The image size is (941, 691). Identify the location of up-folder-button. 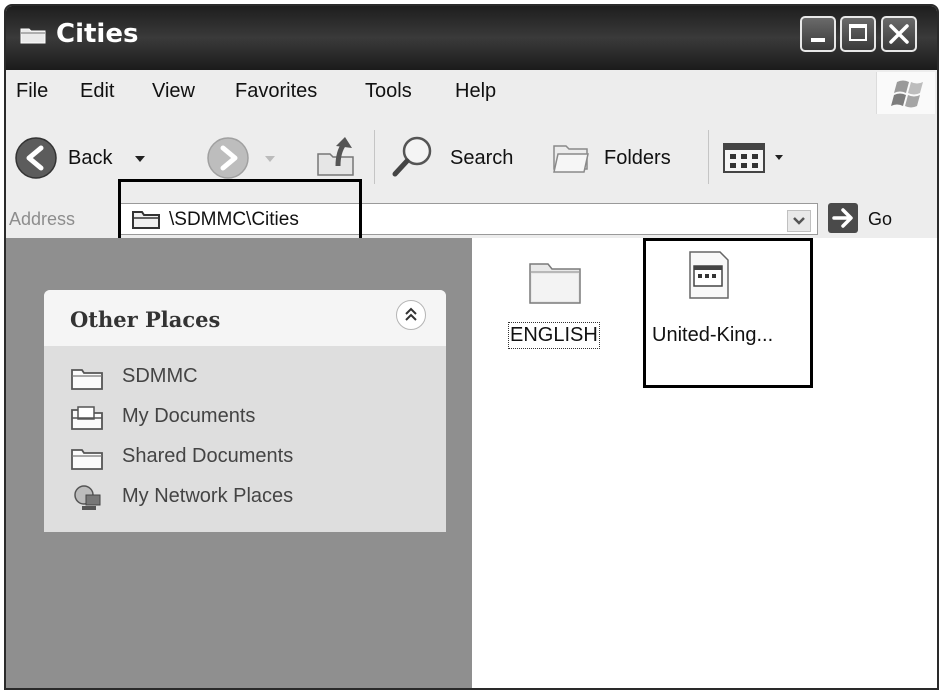
(337, 157).